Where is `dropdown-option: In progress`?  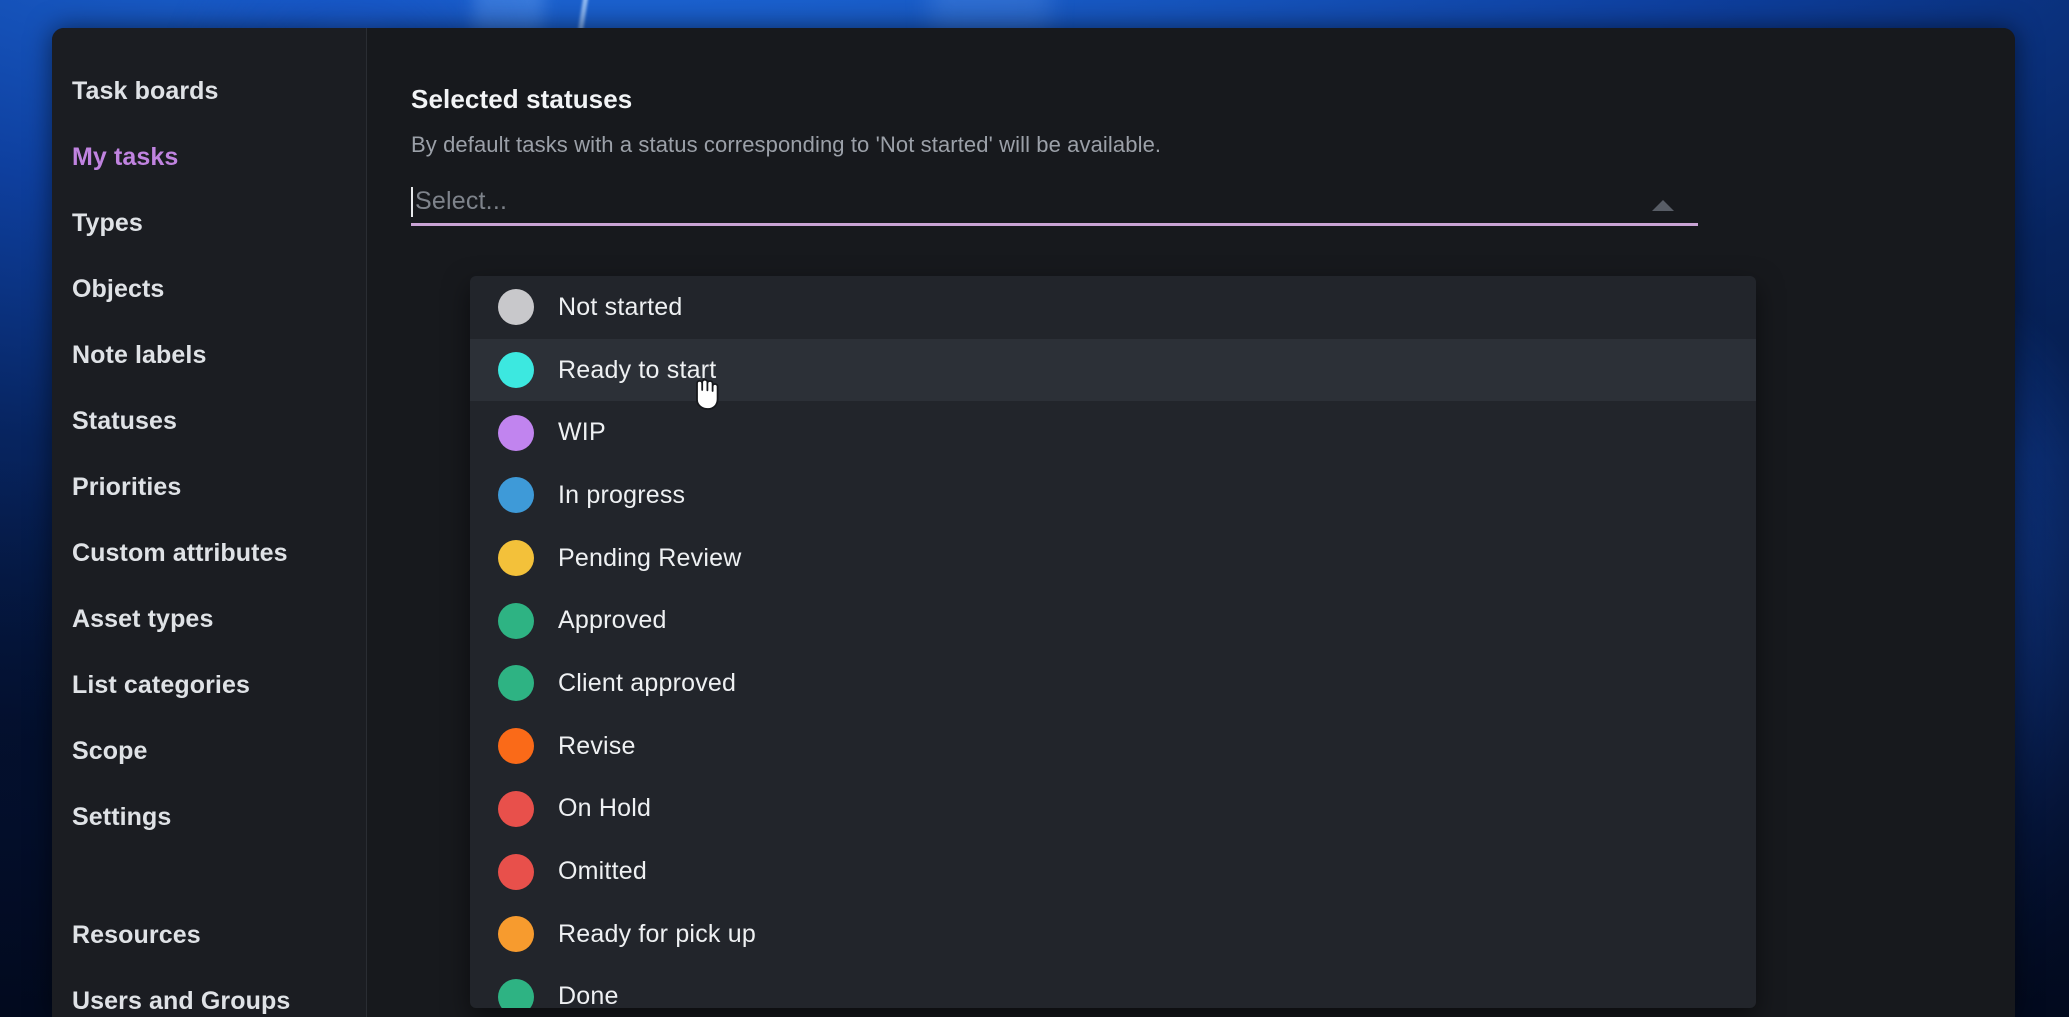 dropdown-option: In progress is located at coordinates (1113, 495).